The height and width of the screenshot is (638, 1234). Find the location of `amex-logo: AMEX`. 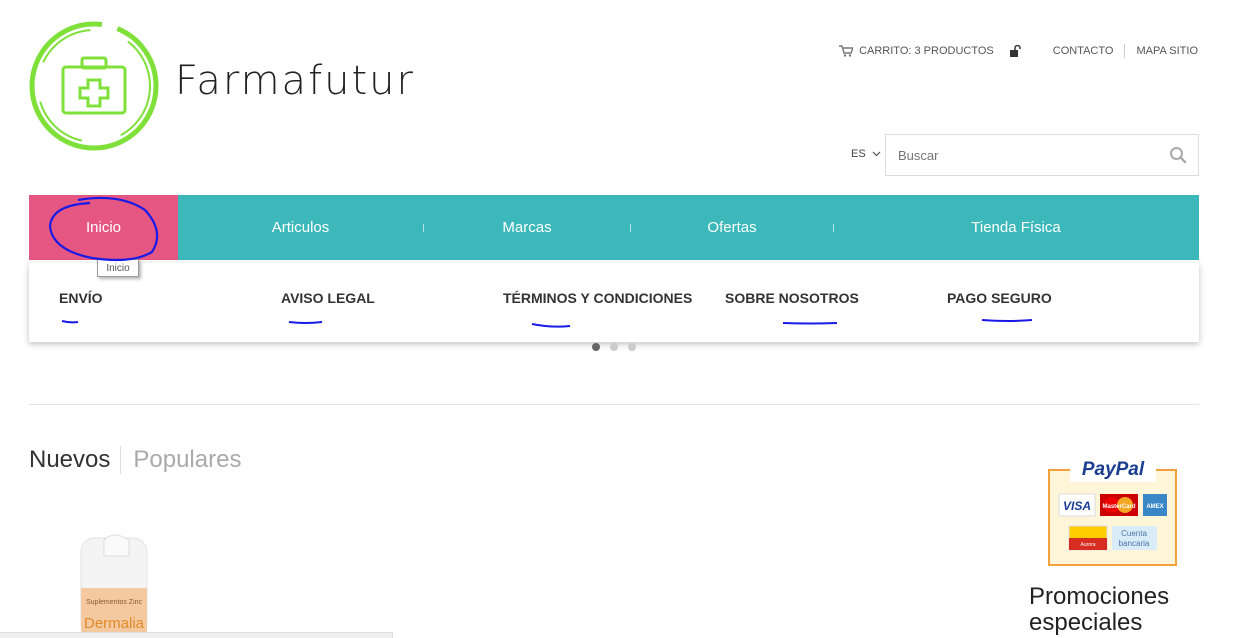

amex-logo: AMEX is located at coordinates (1154, 507).